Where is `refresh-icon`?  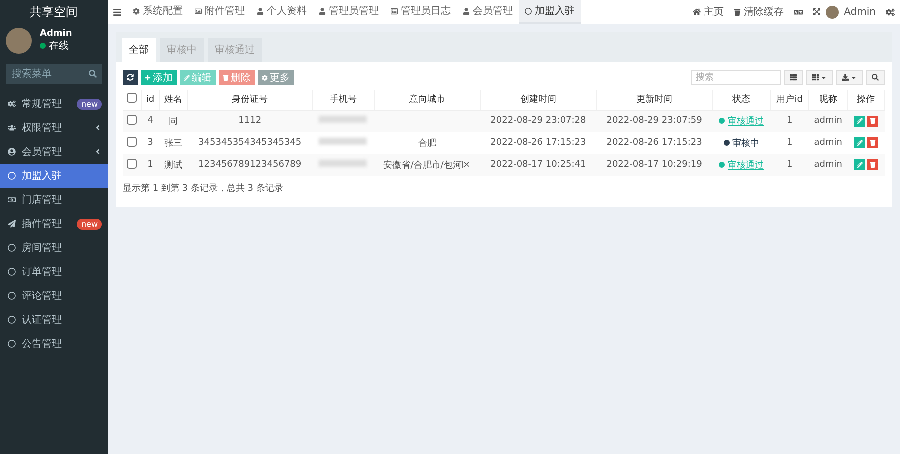 refresh-icon is located at coordinates (130, 77).